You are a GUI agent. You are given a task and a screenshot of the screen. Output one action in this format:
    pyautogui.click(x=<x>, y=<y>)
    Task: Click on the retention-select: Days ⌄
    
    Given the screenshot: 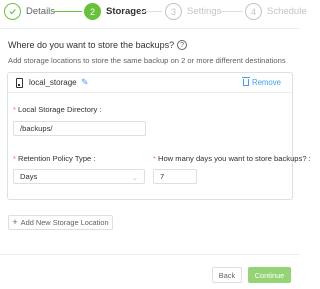 What is the action you would take?
    pyautogui.click(x=79, y=176)
    